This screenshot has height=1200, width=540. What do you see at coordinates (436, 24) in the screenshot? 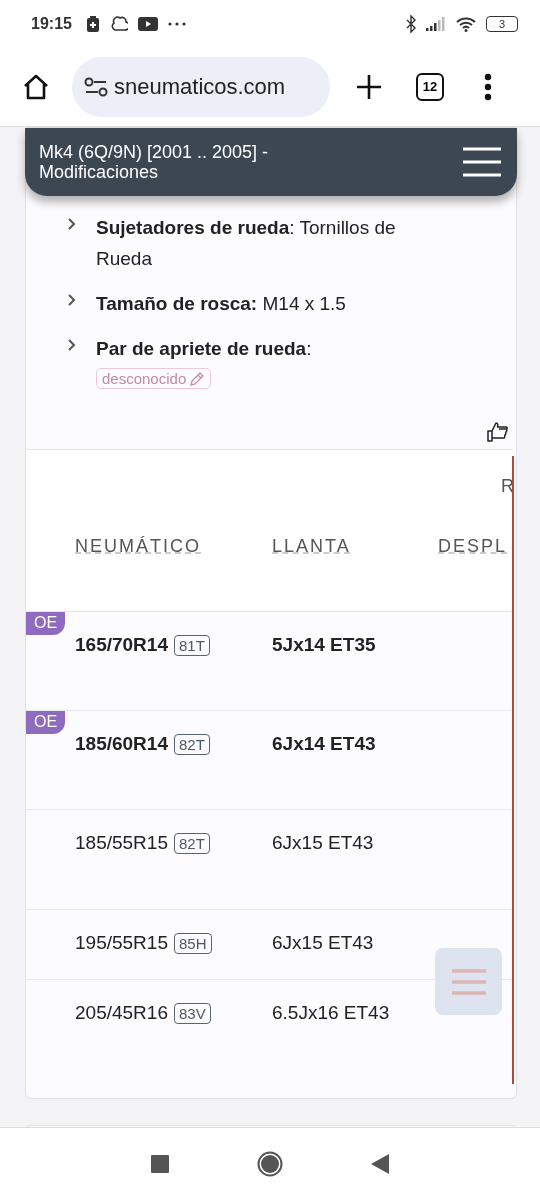
I see `signal-icon` at bounding box center [436, 24].